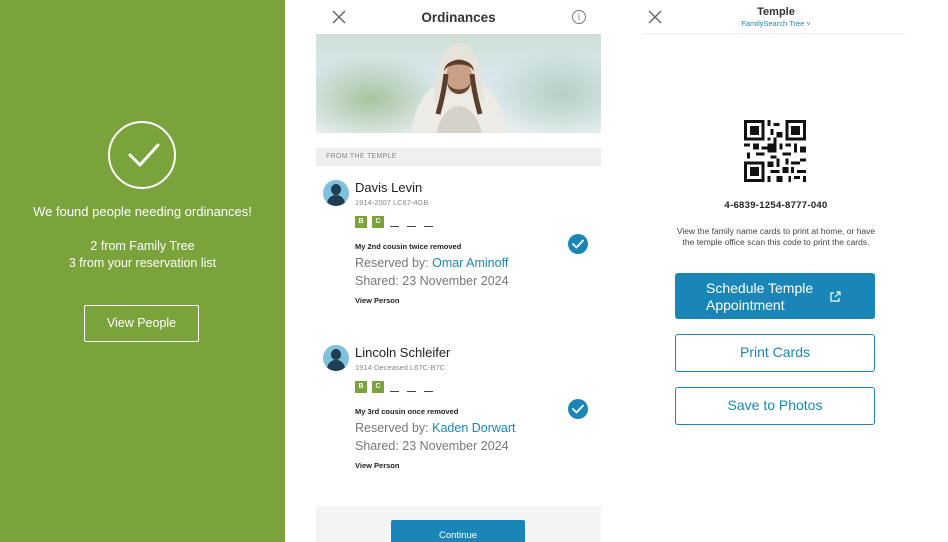  I want to click on reserved-by-link: Kaden Dorwart, so click(473, 428).